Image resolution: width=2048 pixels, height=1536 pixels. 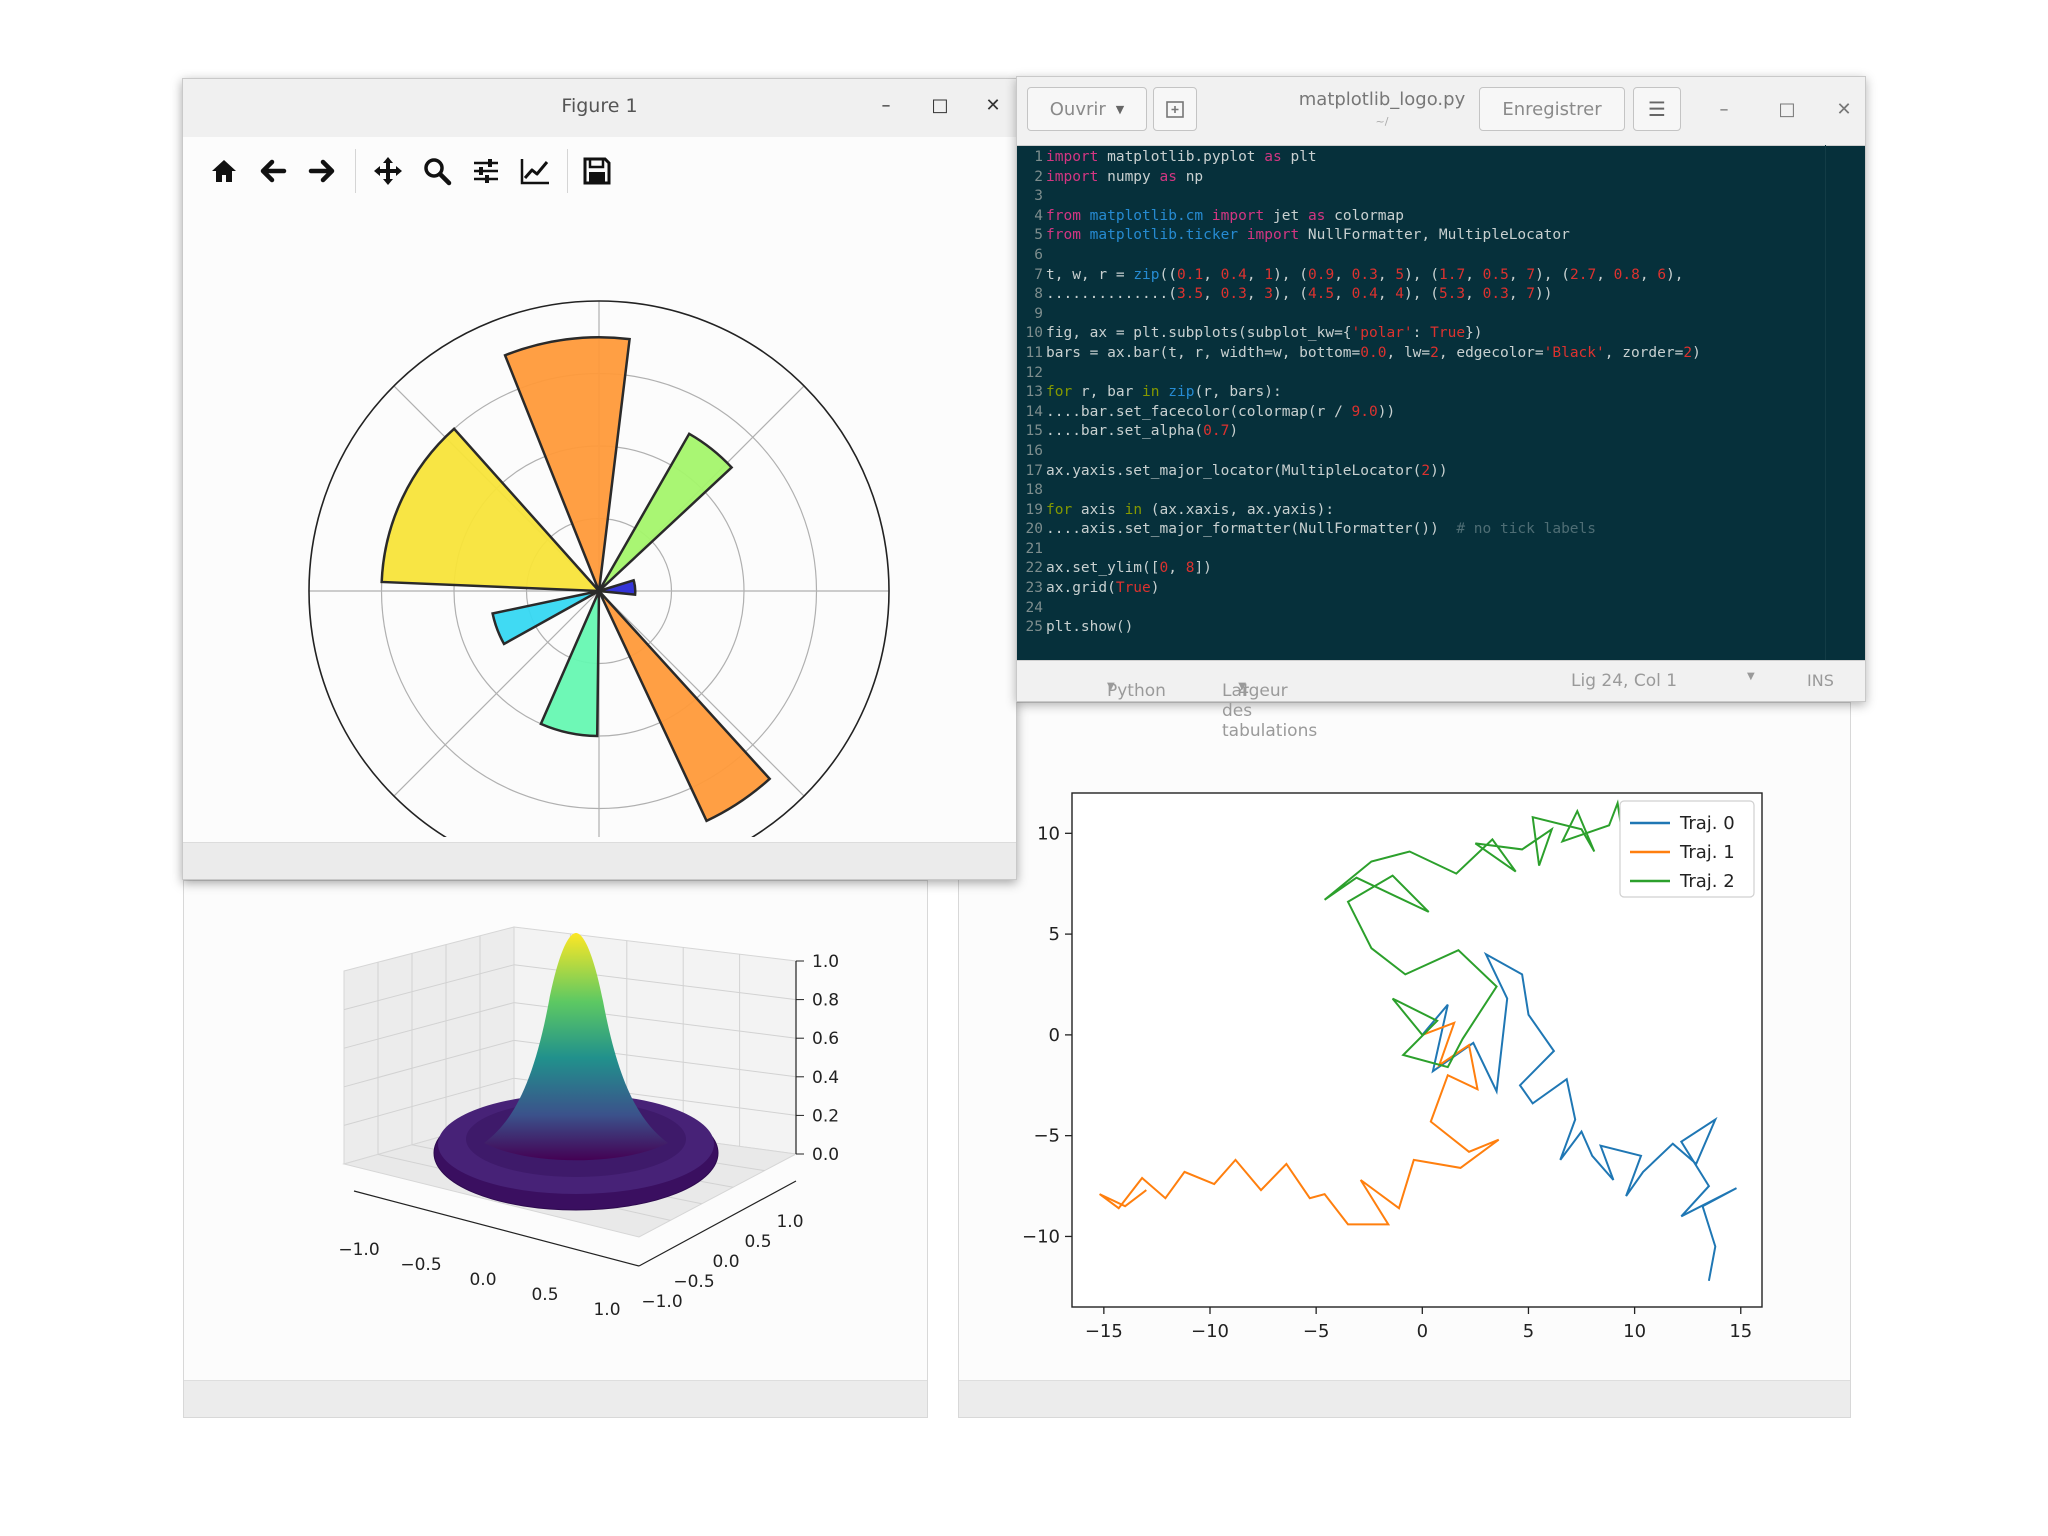 What do you see at coordinates (1190, 509) in the screenshot?
I see `code-text: for axis in (ax.xaxis, ax.yaxis):` at bounding box center [1190, 509].